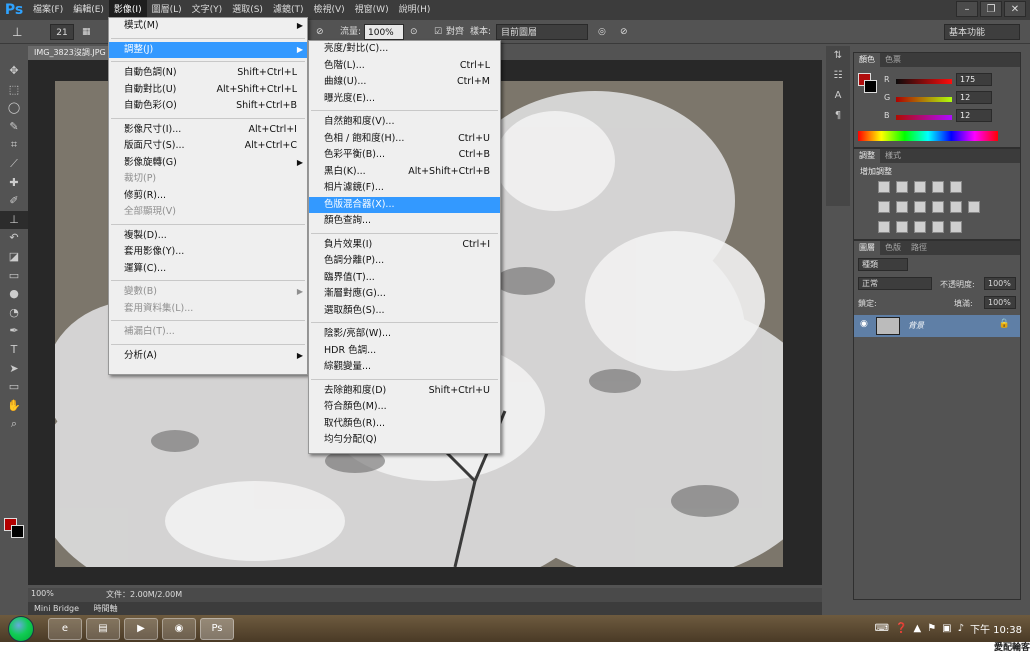 The image size is (1036, 652). I want to click on zoom-tool-icon: ⌕, so click(14, 424).